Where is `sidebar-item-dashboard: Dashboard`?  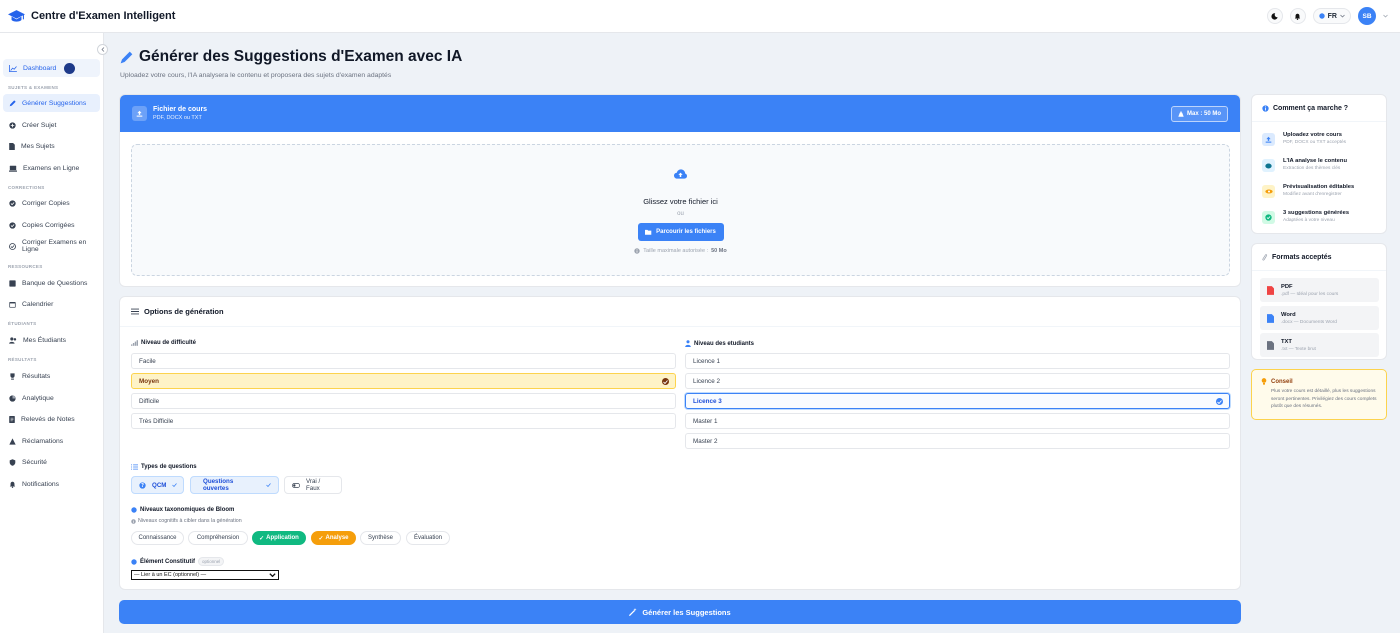 sidebar-item-dashboard: Dashboard is located at coordinates (51, 68).